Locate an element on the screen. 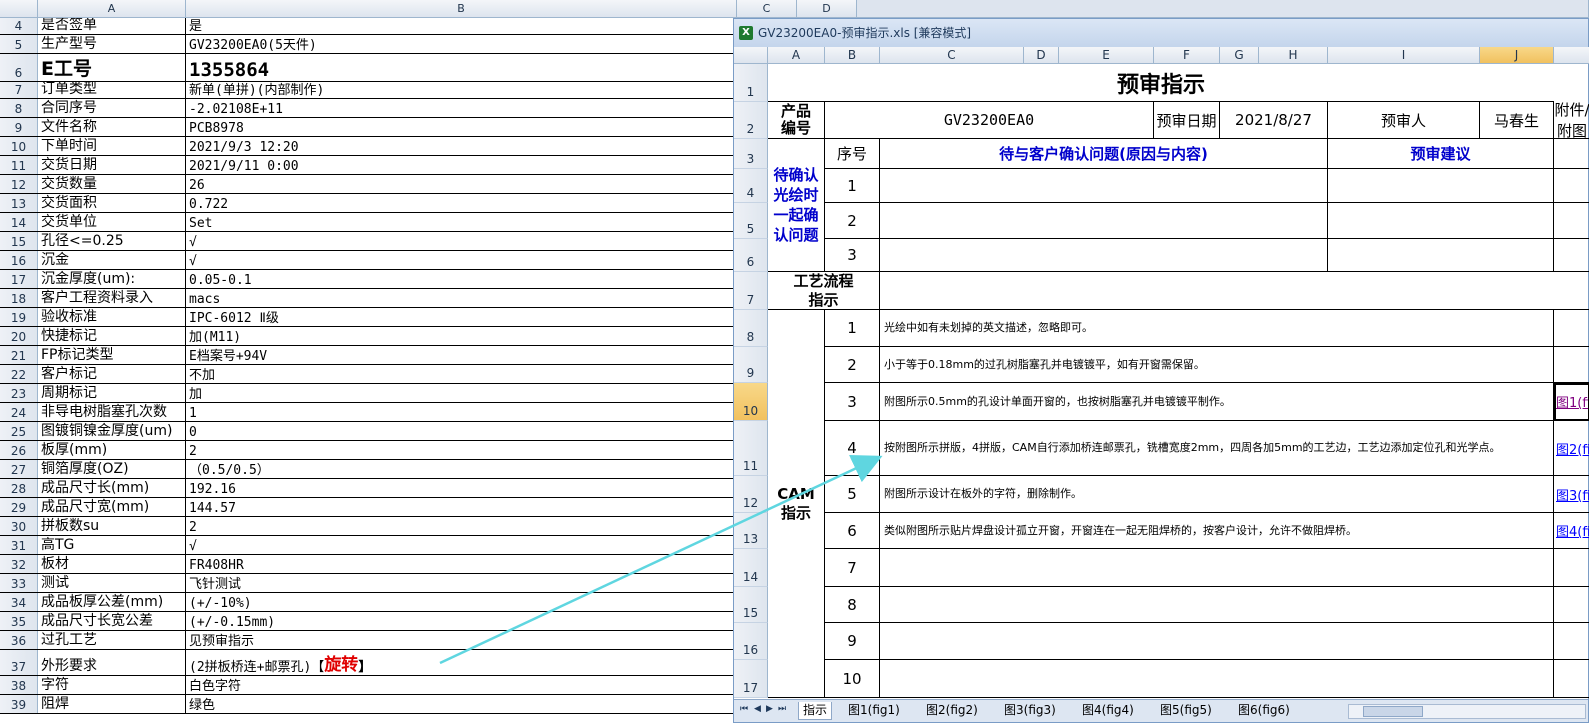  cell-label: 是否签单 is located at coordinates (112, 26).